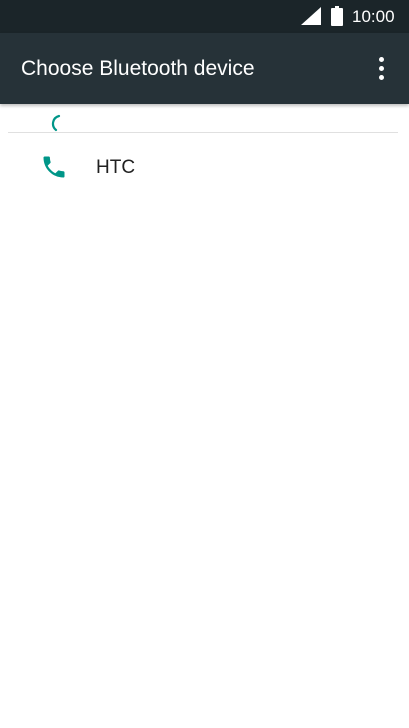  Describe the element at coordinates (381, 59) in the screenshot. I see `more-vert-icon` at that location.